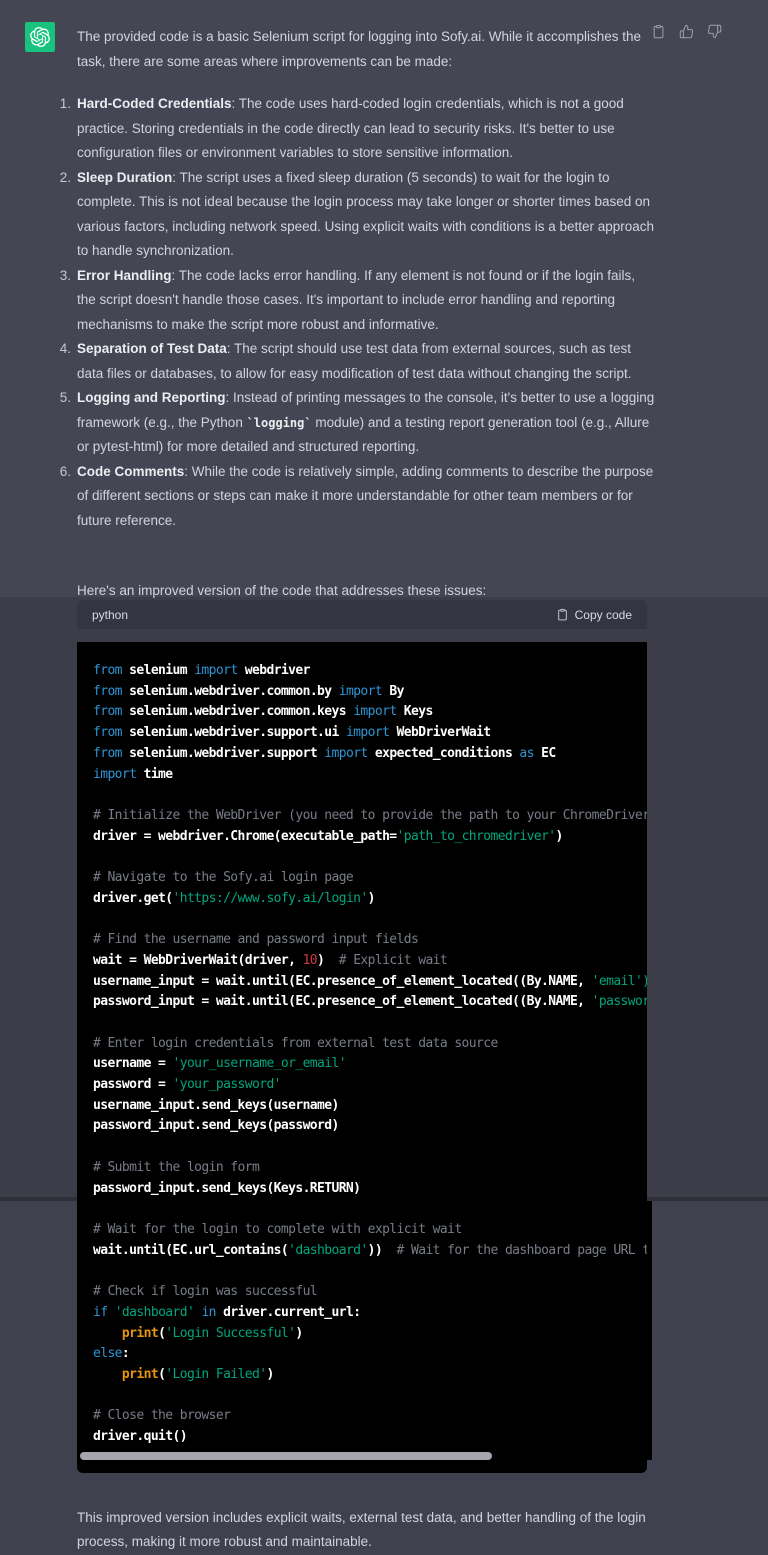  What do you see at coordinates (140, 1437) in the screenshot?
I see `code-line: driver.quit()` at bounding box center [140, 1437].